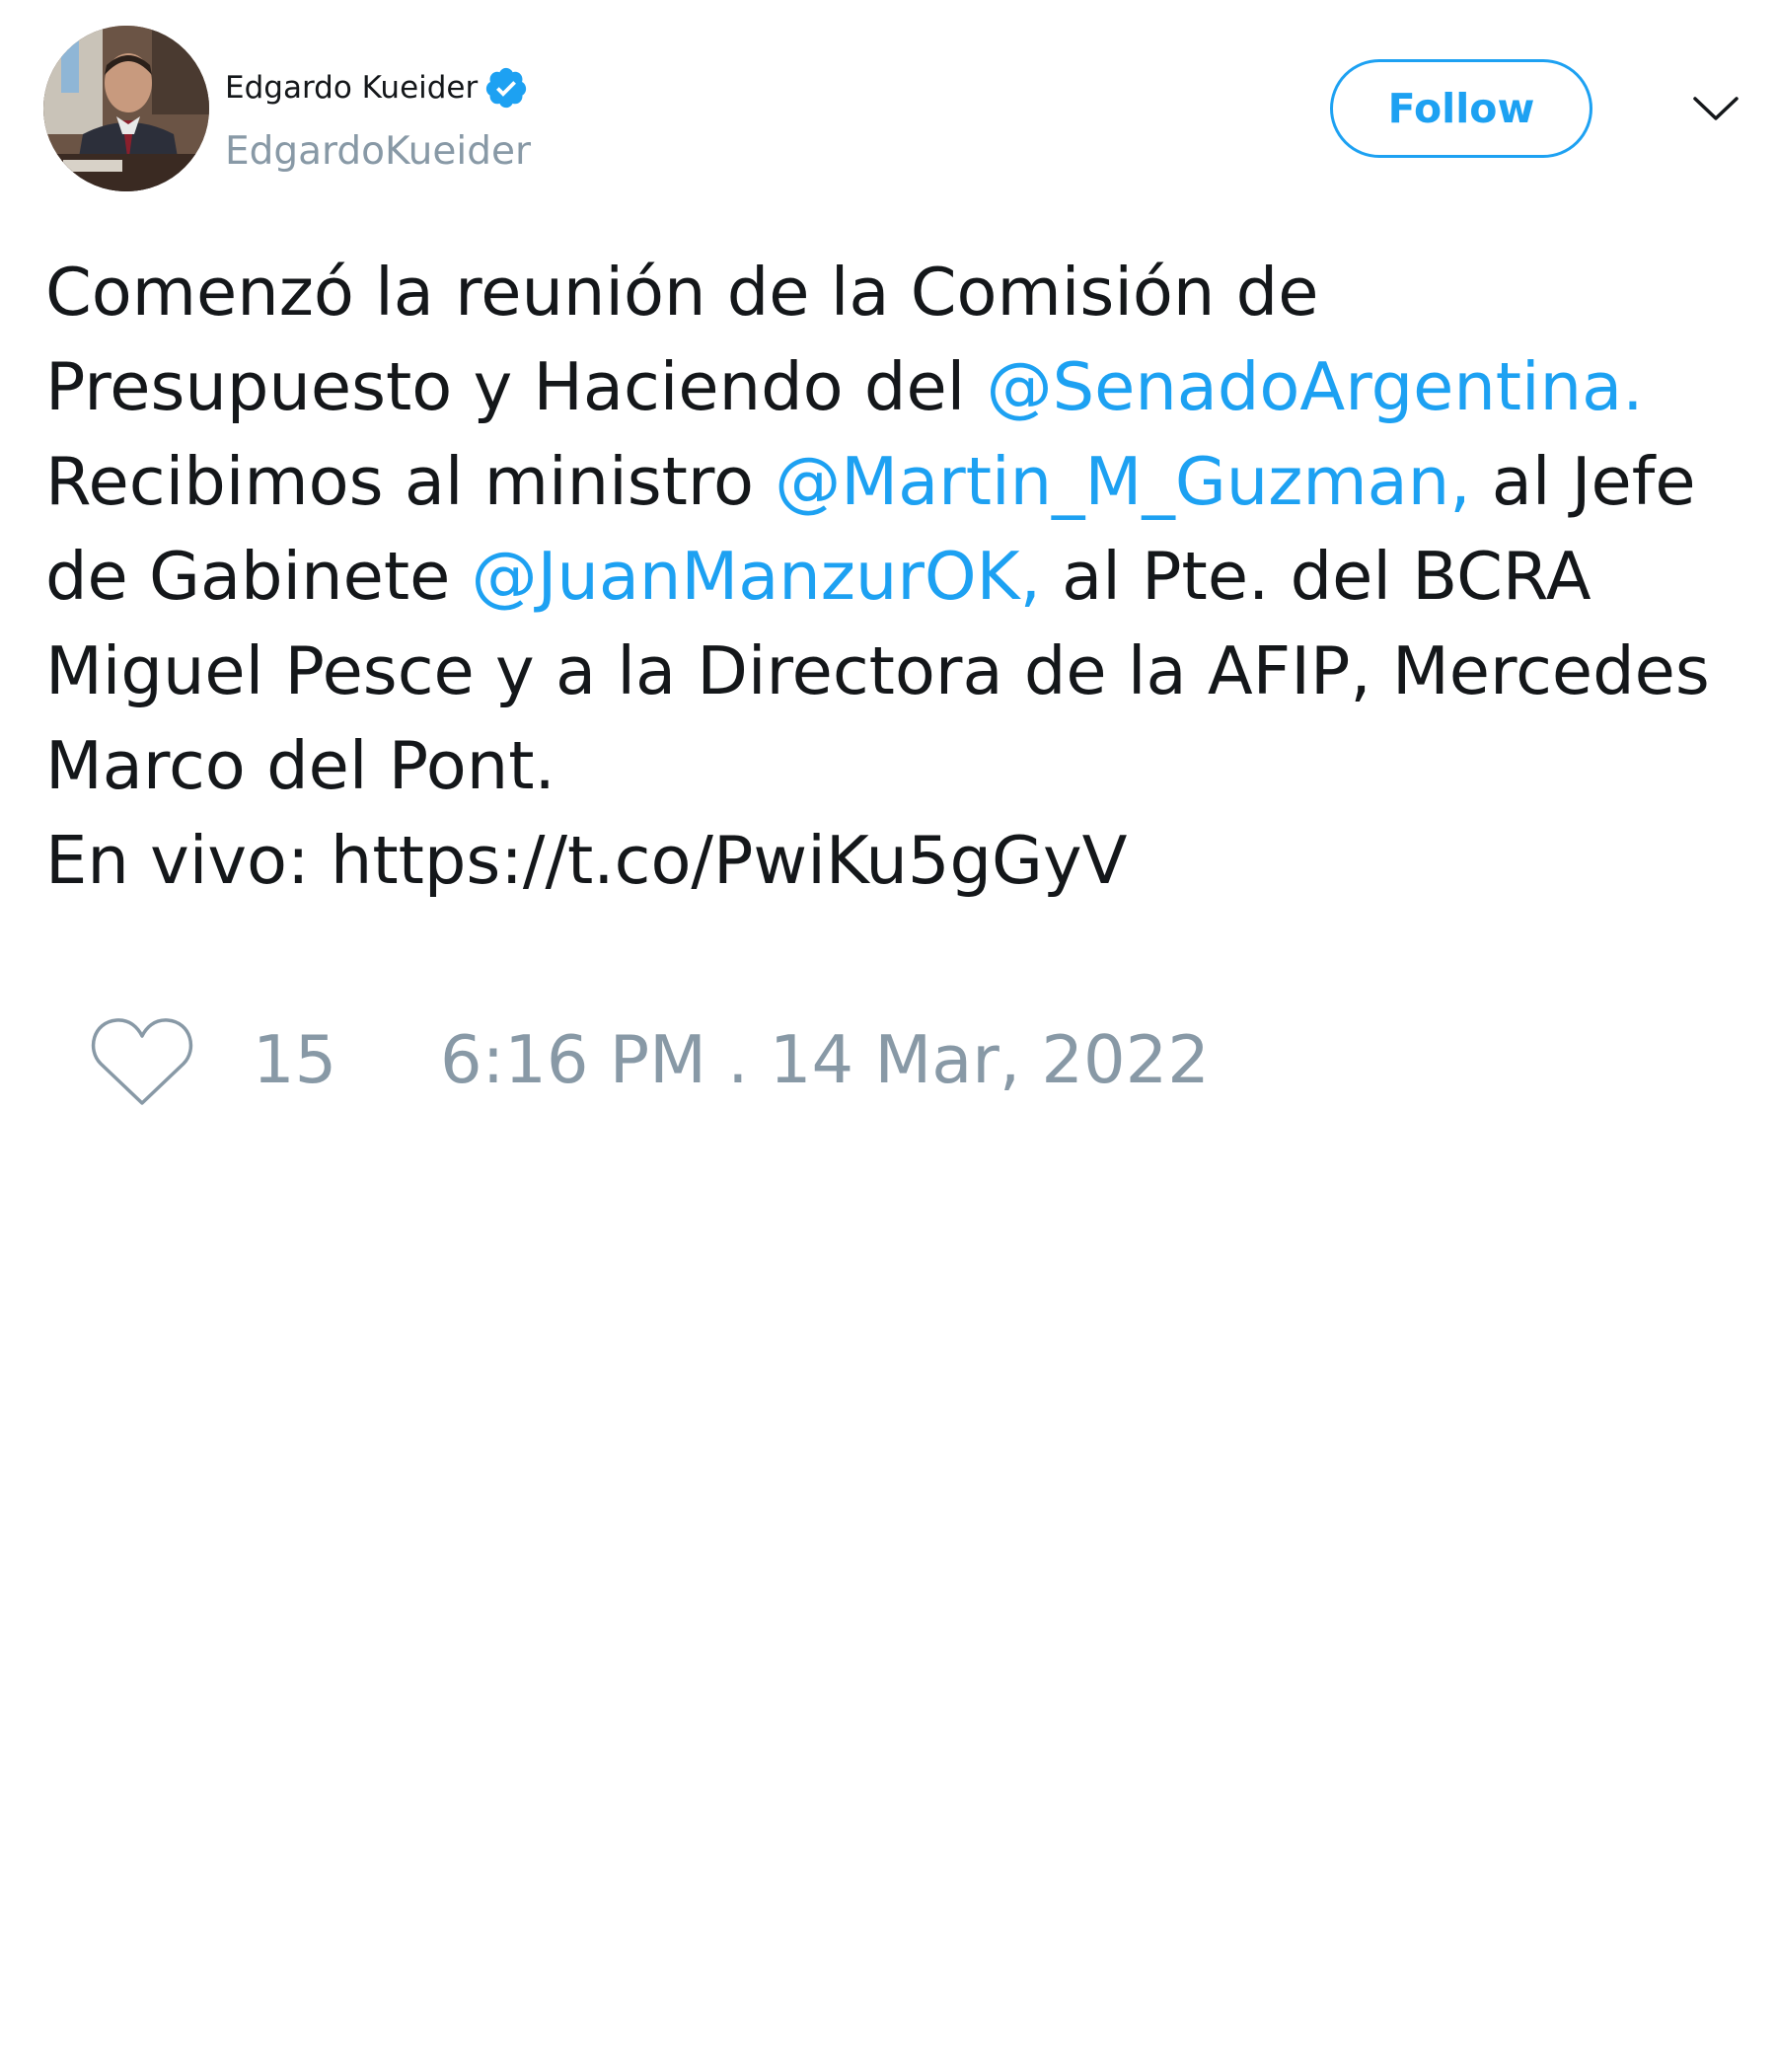 This screenshot has width=1776, height=2072. Describe the element at coordinates (903, 766) in the screenshot. I see `tweet-line: Marco del Pont.` at that location.